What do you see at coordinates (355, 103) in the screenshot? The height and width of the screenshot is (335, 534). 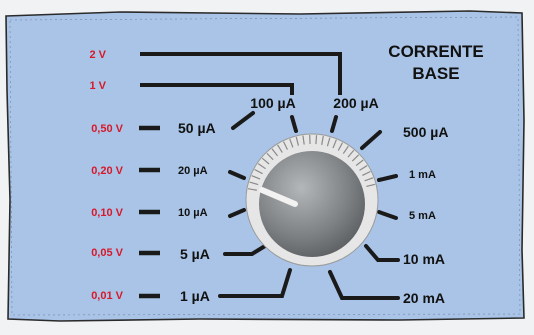 I see `current-label-200ua: 200 µA` at bounding box center [355, 103].